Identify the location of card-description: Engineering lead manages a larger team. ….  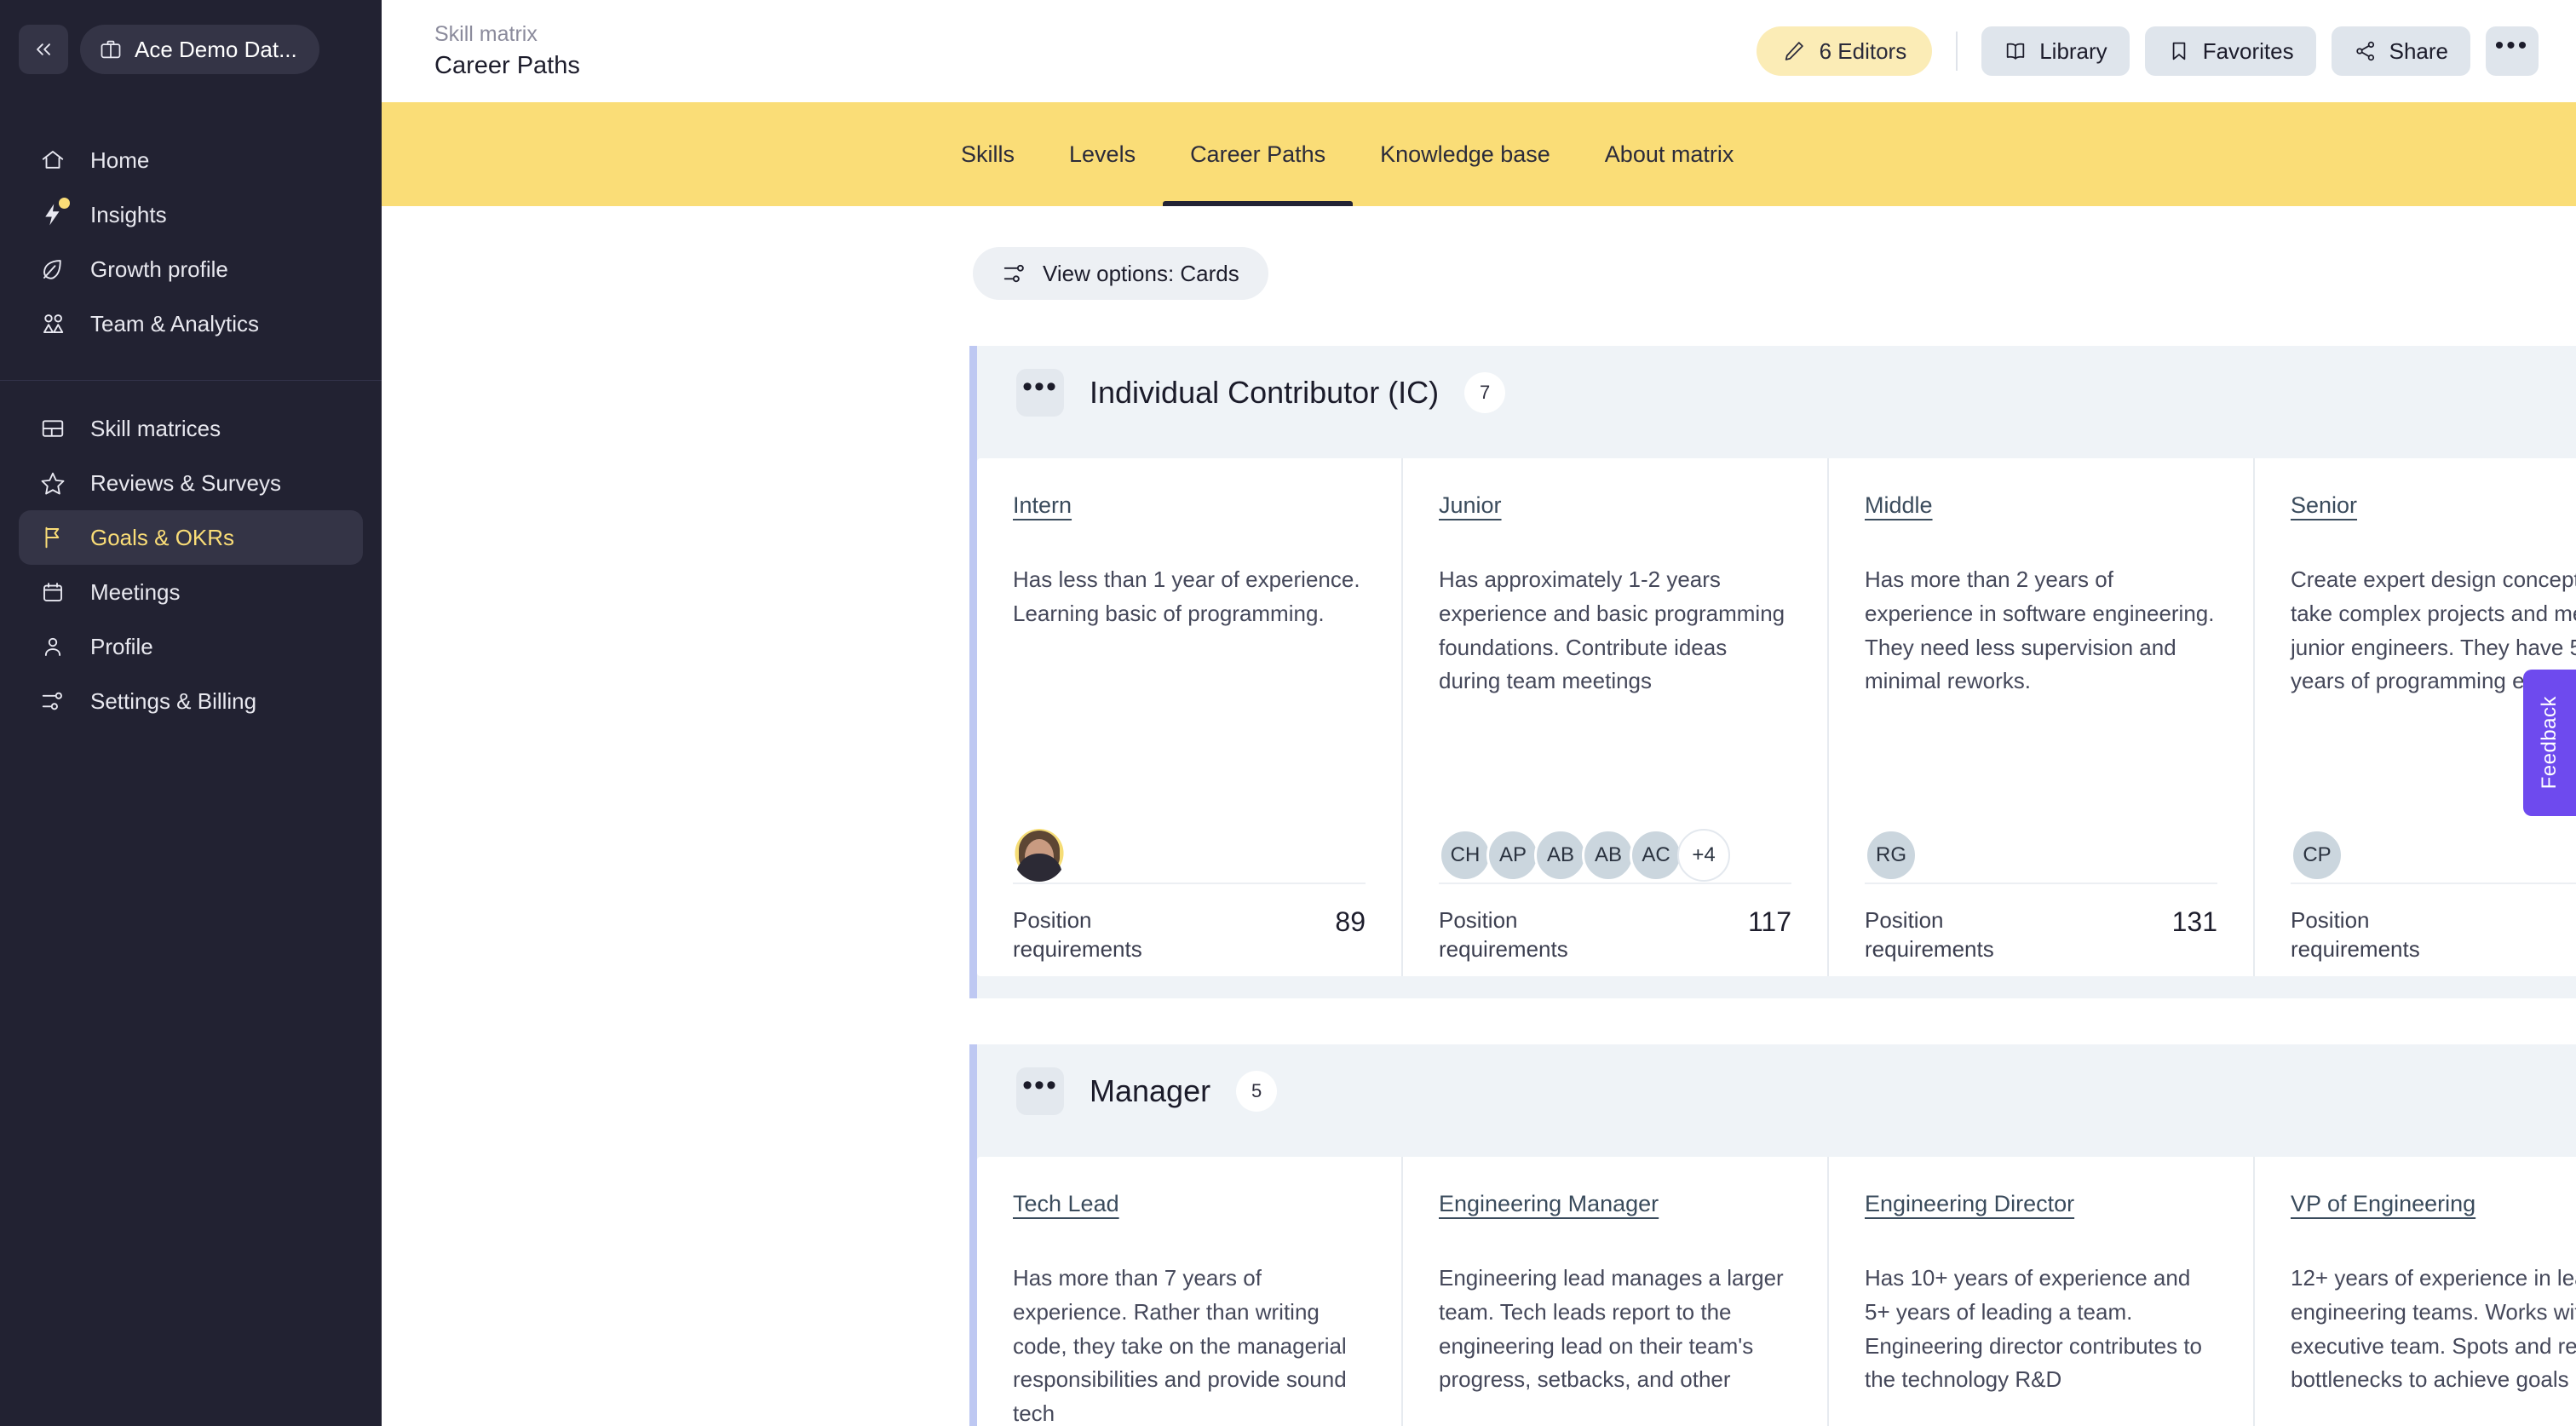
(1611, 1329).